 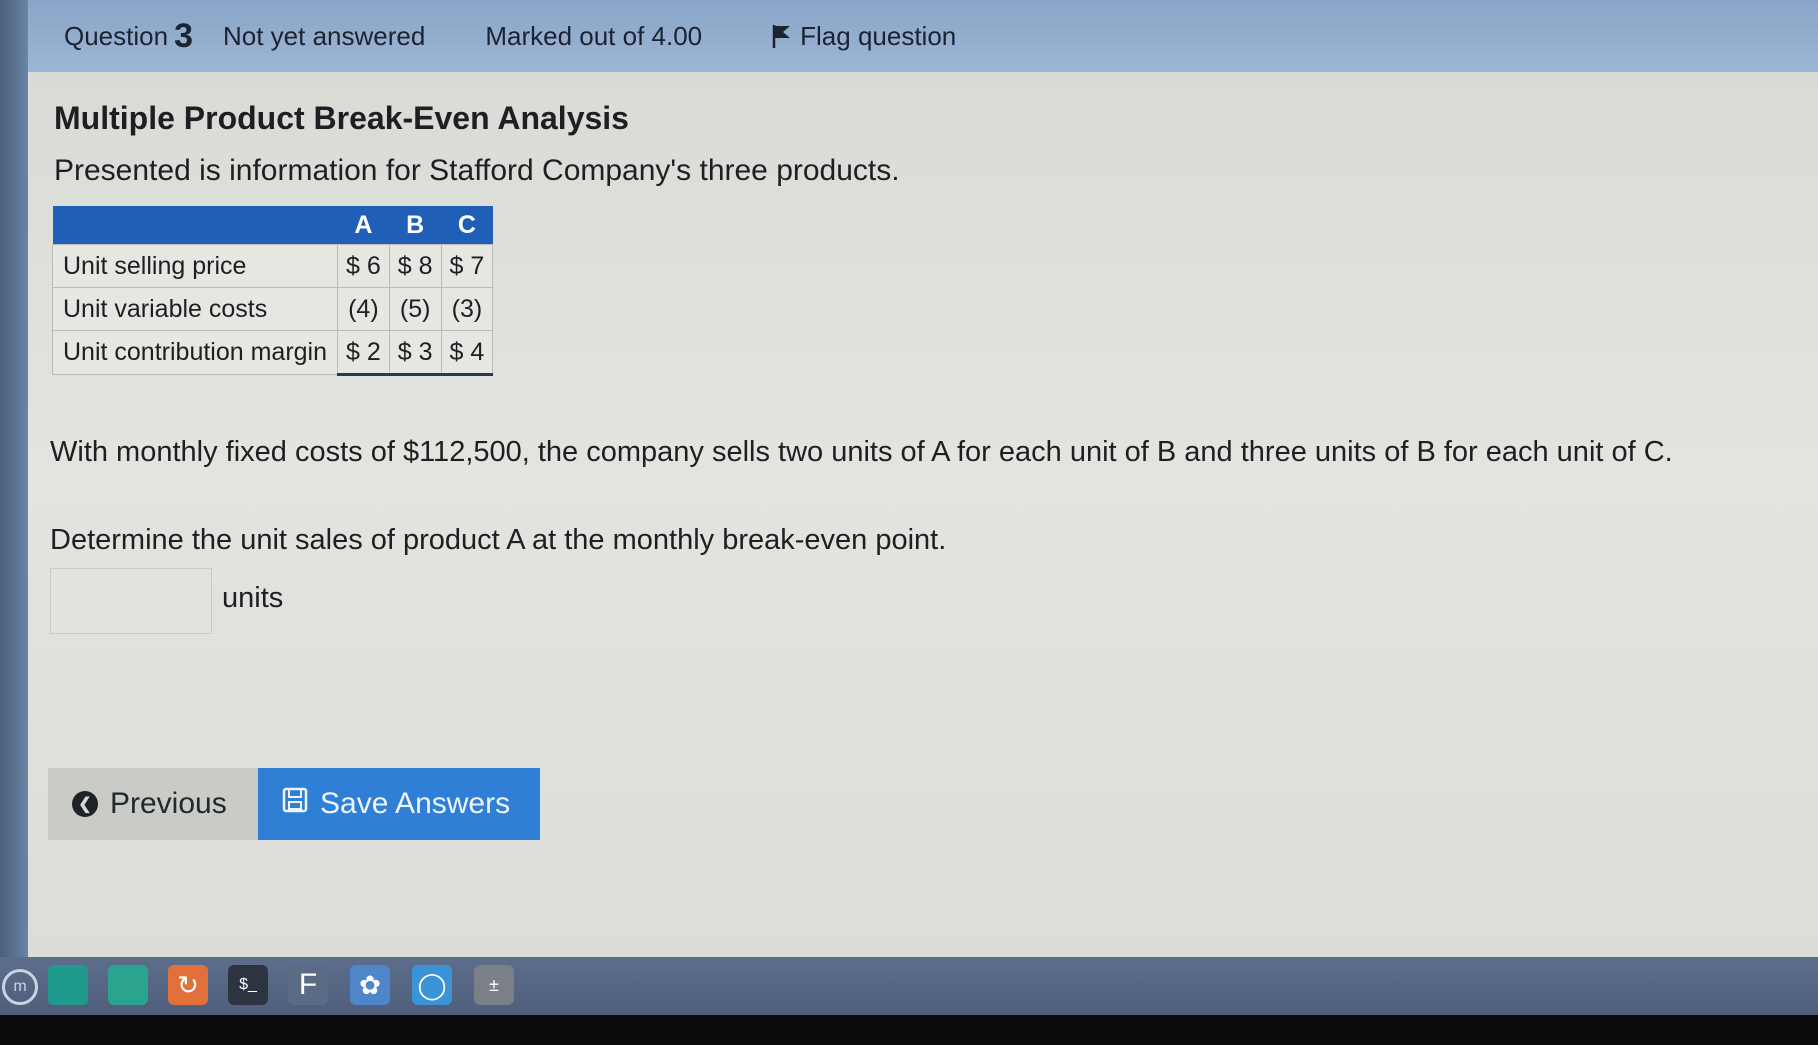 I want to click on app-icon: ↻, so click(x=188, y=985).